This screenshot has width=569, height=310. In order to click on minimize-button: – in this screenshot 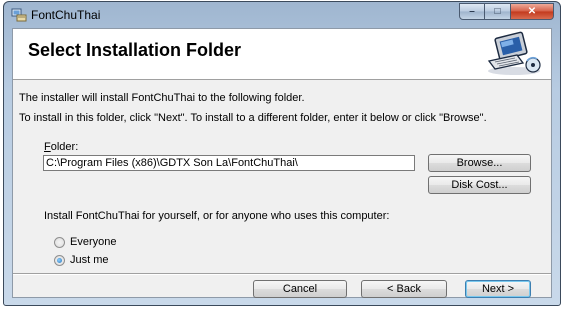, I will do `click(472, 11)`.